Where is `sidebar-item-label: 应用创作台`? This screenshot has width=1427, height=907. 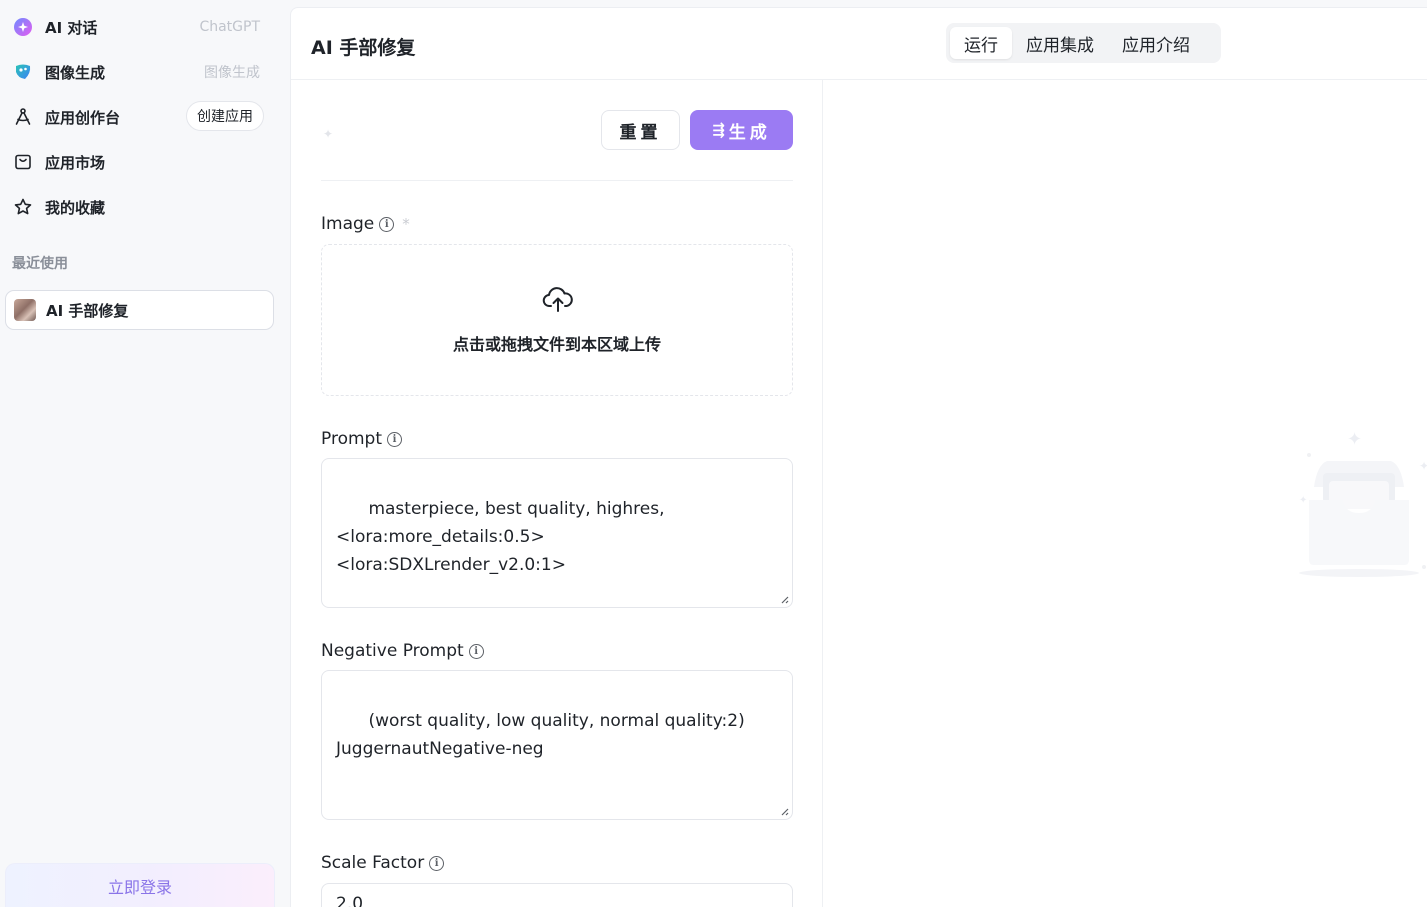 sidebar-item-label: 应用创作台 is located at coordinates (83, 117).